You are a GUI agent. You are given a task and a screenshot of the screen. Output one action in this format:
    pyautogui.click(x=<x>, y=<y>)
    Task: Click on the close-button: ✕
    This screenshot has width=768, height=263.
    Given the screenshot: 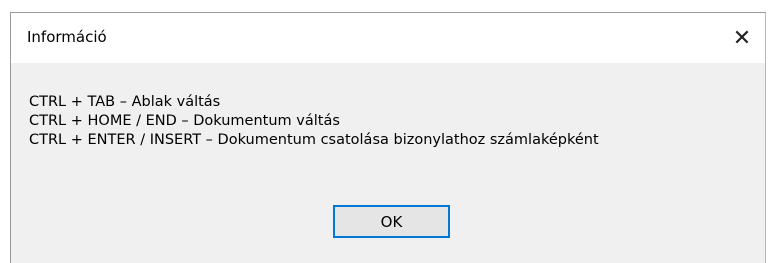 What is the action you would take?
    pyautogui.click(x=742, y=38)
    